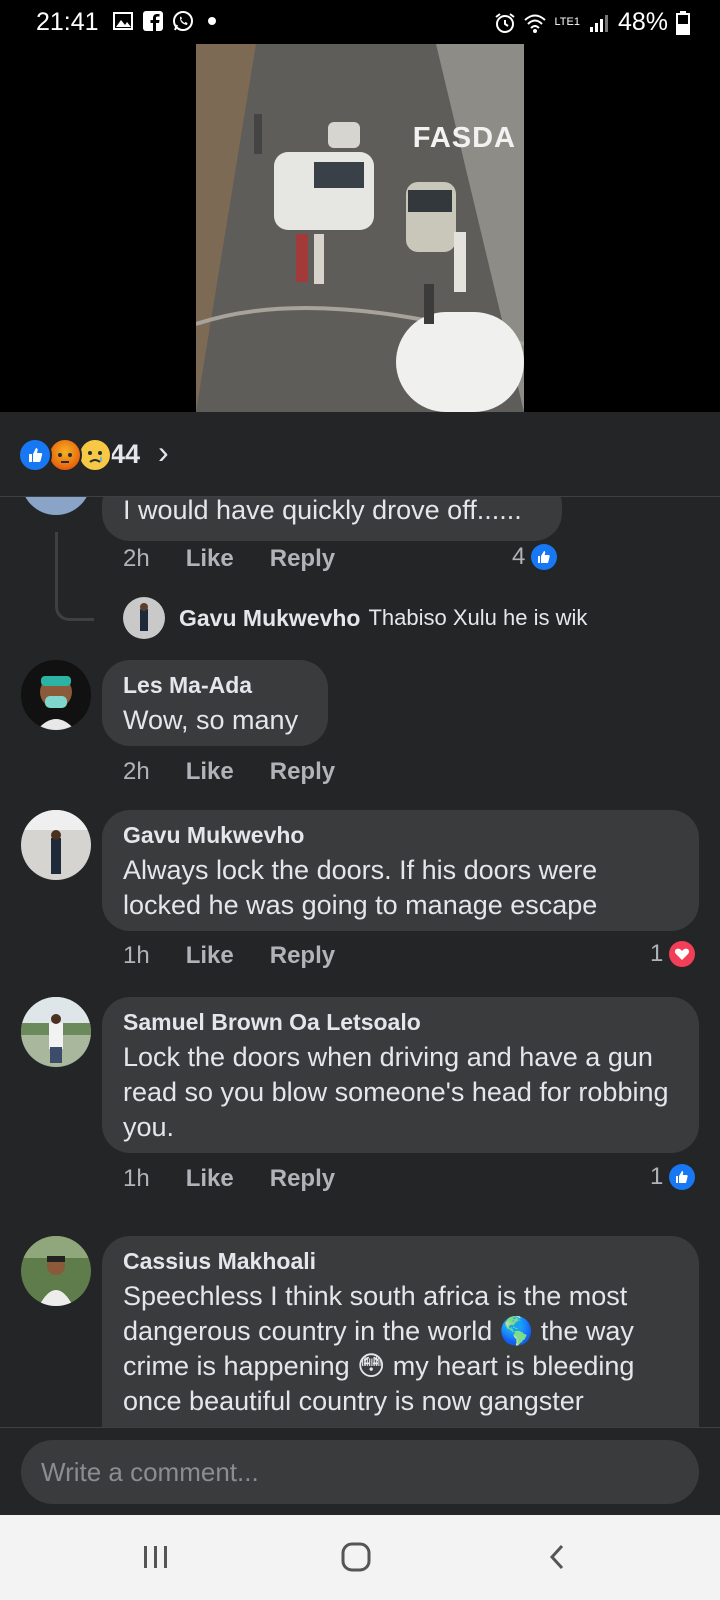 This screenshot has height=1600, width=720. I want to click on wifi-icon, so click(535, 23).